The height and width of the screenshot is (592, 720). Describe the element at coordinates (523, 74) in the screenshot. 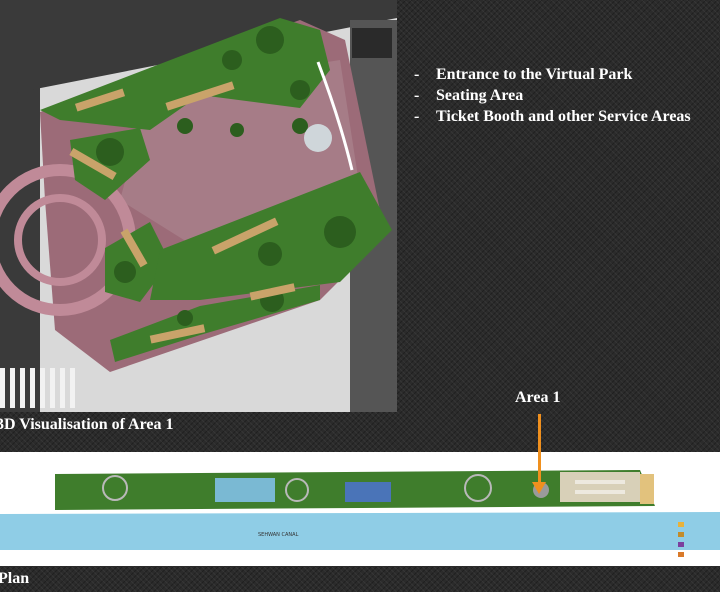

I see `feature-item: - Entrance to the Virtual Park` at that location.